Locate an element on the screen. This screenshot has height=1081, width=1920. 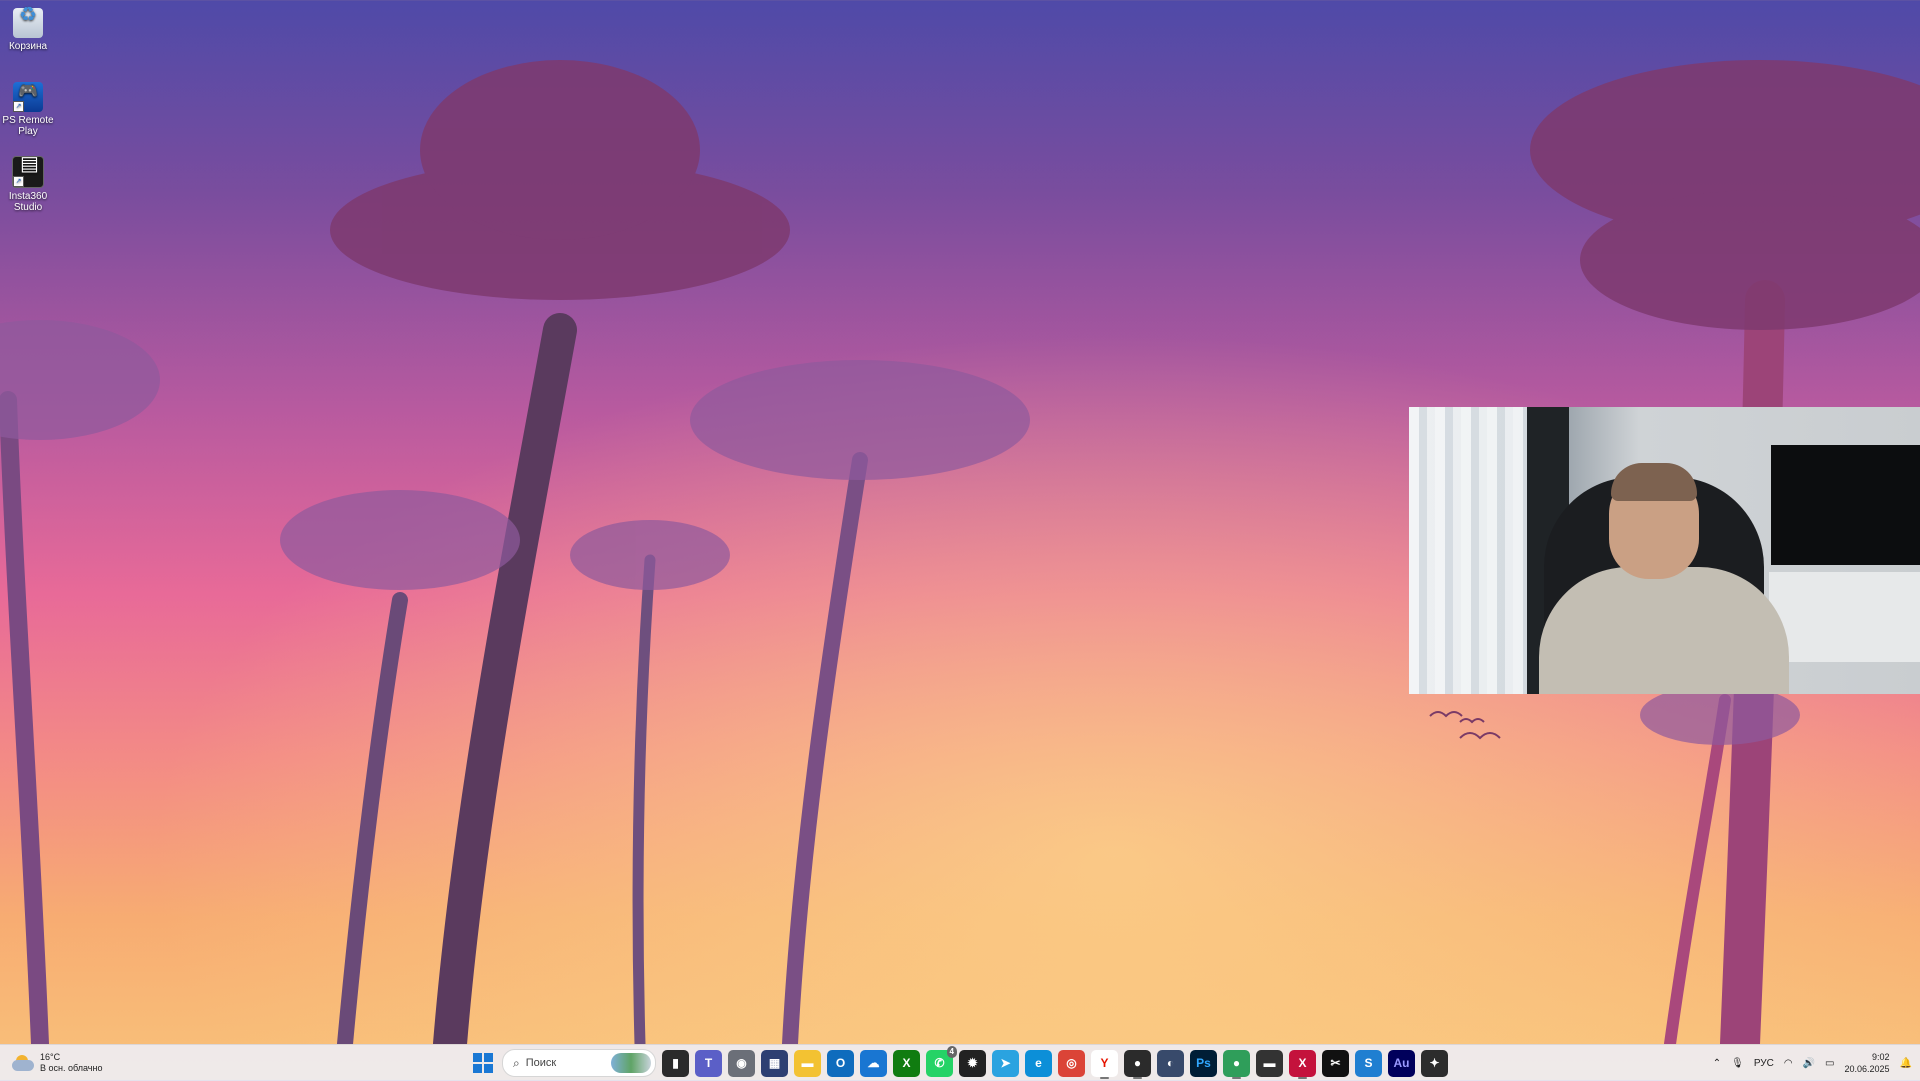
photos-app-icon: ✹ is located at coordinates (972, 1063).